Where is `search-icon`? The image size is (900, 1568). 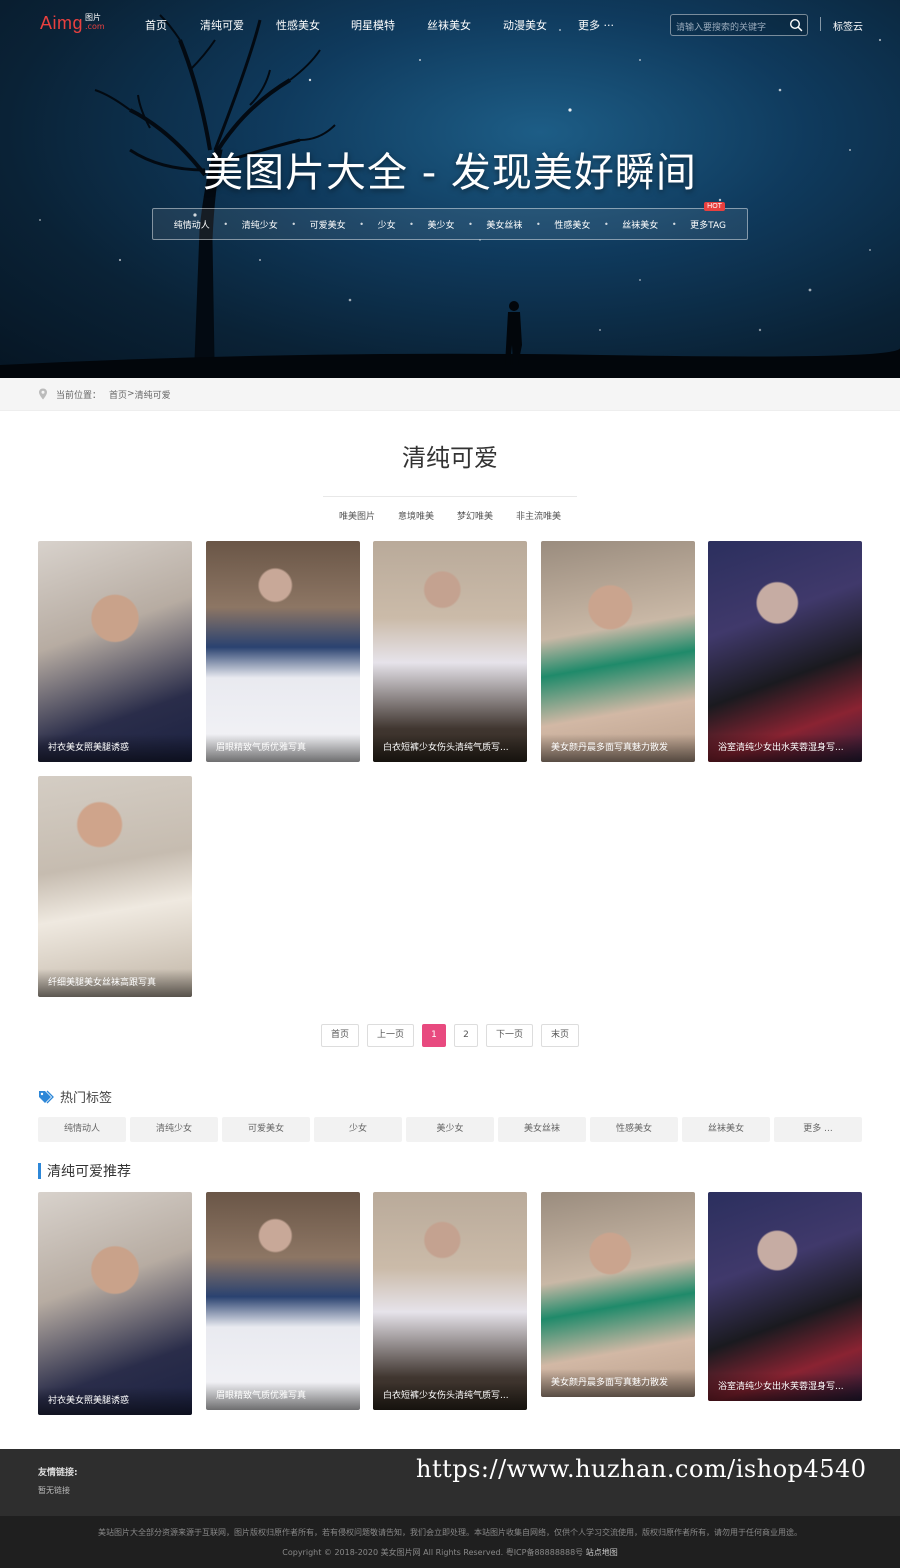 search-icon is located at coordinates (796, 25).